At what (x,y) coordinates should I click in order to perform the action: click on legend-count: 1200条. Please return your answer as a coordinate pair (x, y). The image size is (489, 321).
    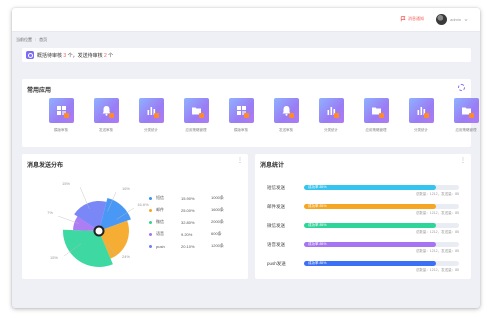
    Looking at the image, I should click on (217, 245).